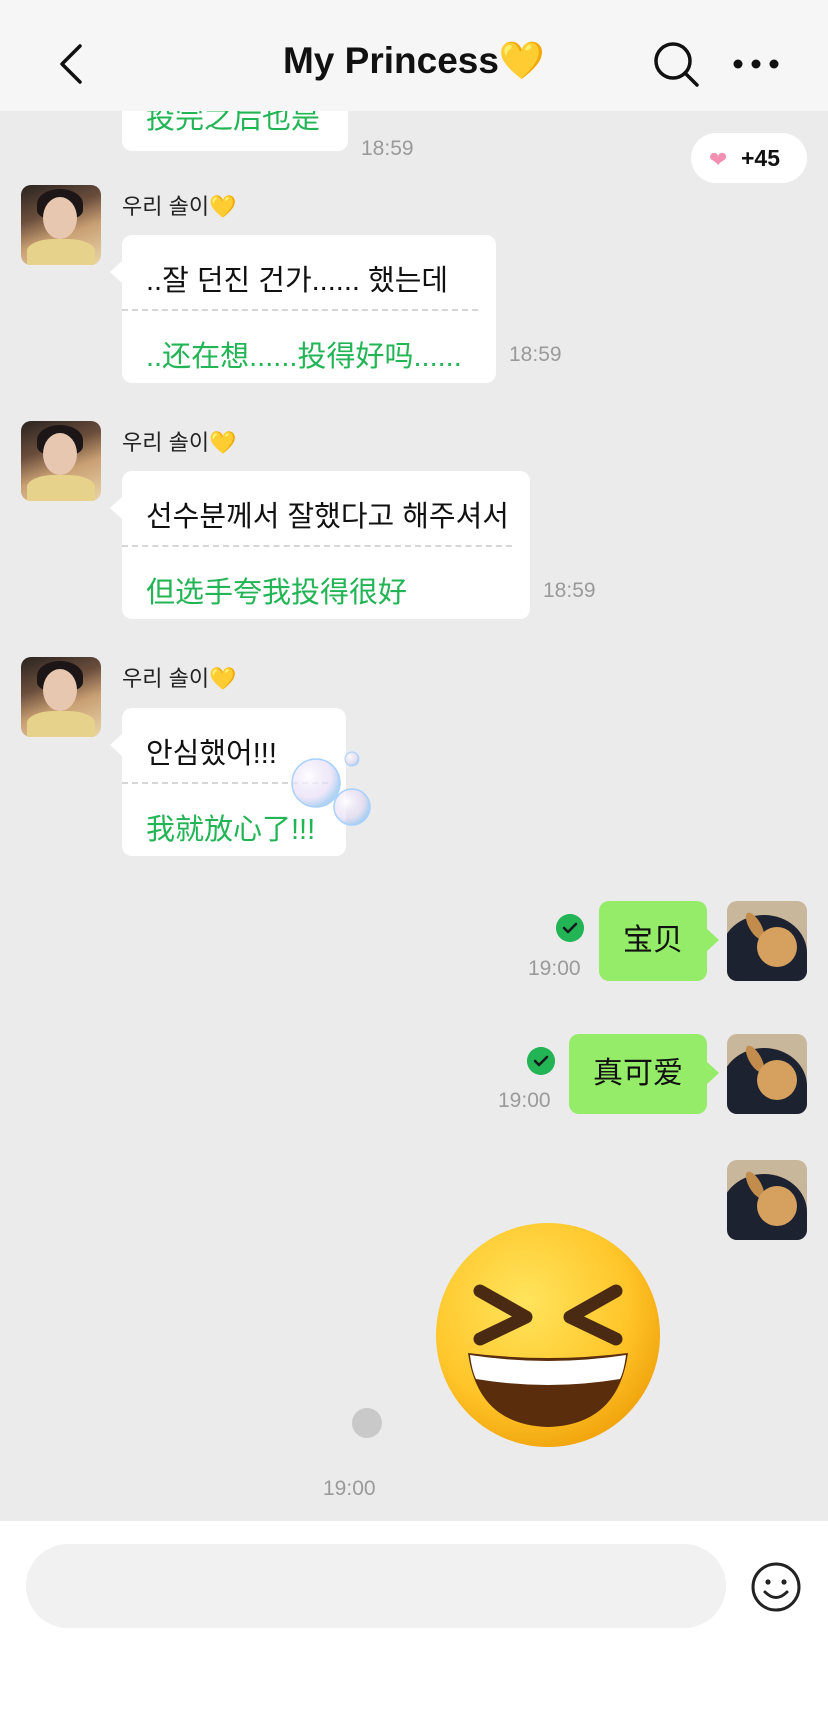  I want to click on message-text: ..잘 던진 건가...... 했는데, so click(297, 281).